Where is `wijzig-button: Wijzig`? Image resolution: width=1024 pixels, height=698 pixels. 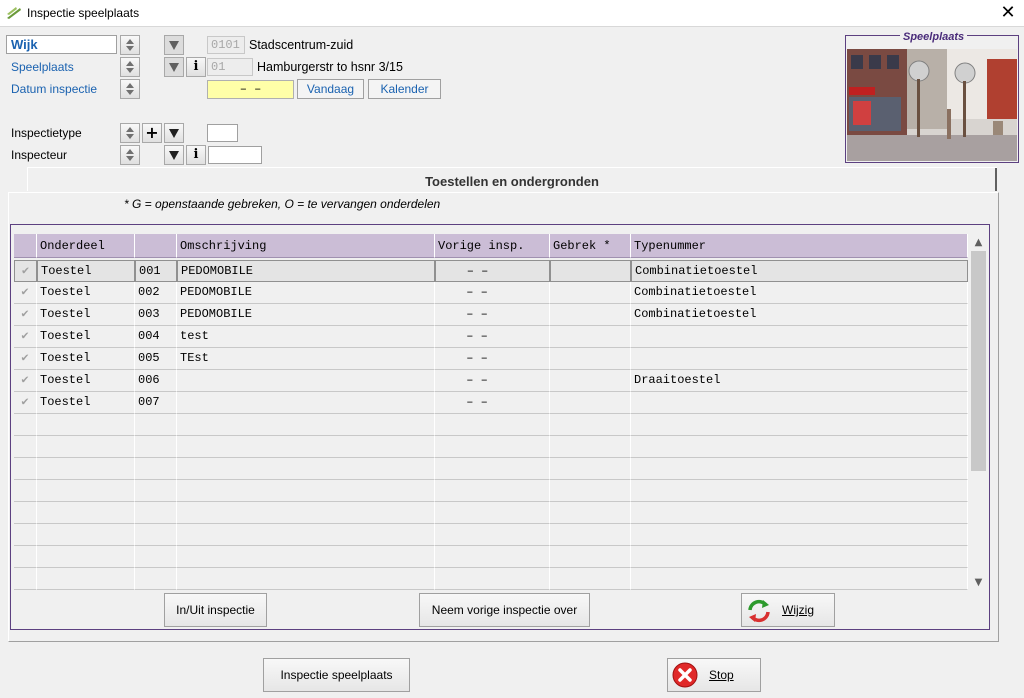
wijzig-button: Wijzig is located at coordinates (788, 610).